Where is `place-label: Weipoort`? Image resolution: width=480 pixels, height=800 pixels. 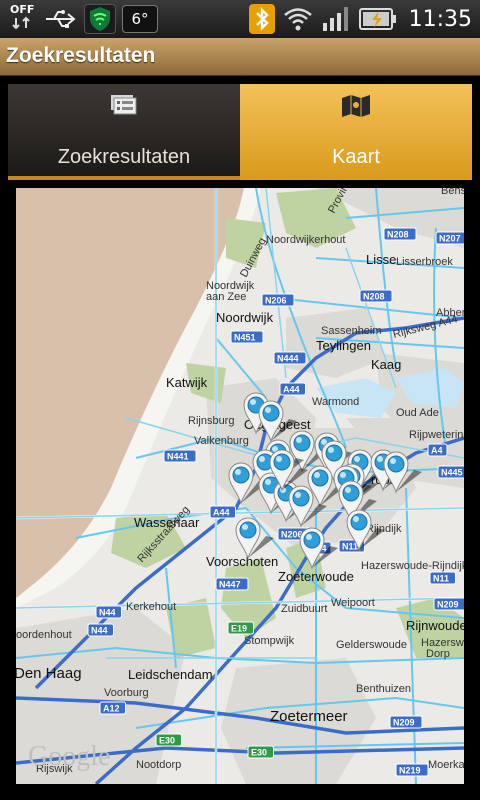 place-label: Weipoort is located at coordinates (353, 603).